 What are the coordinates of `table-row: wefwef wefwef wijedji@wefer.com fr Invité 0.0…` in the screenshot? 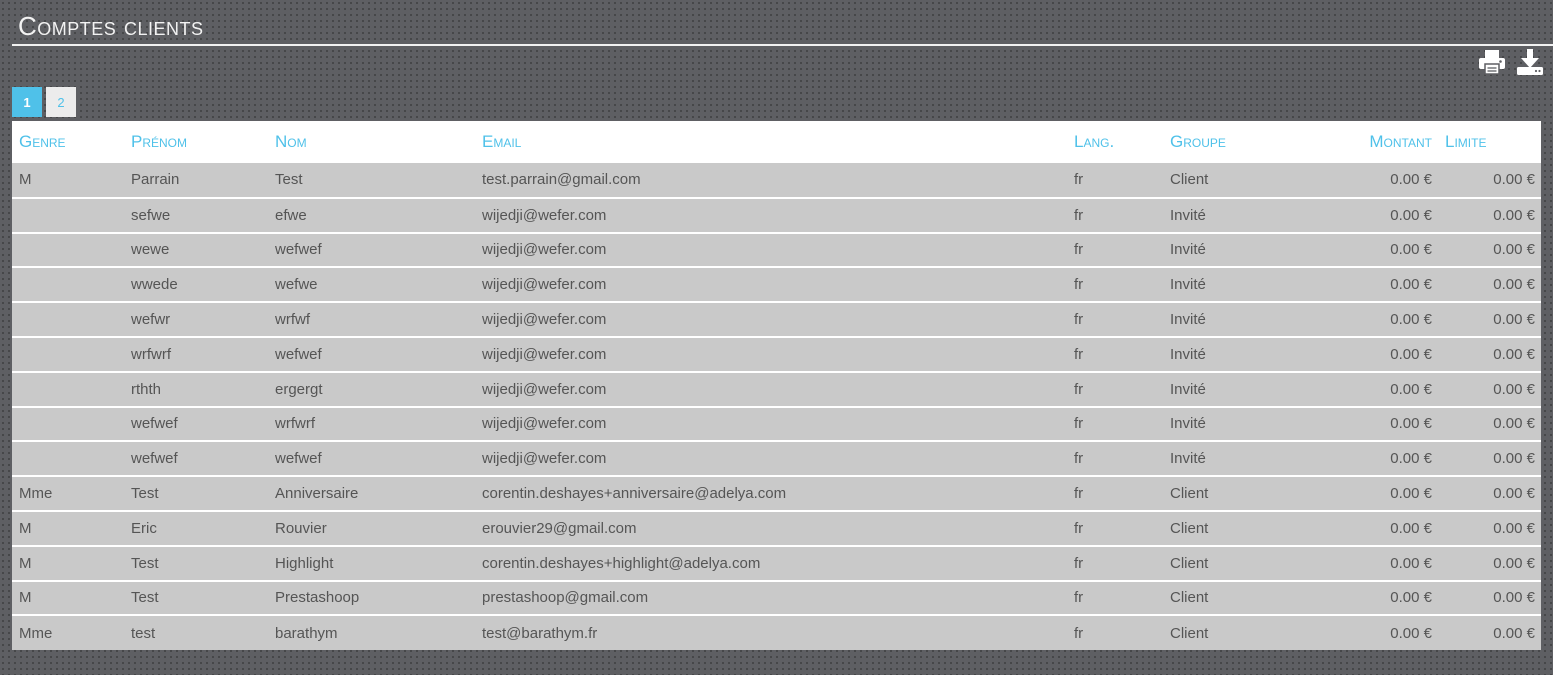 It's located at (776, 459).